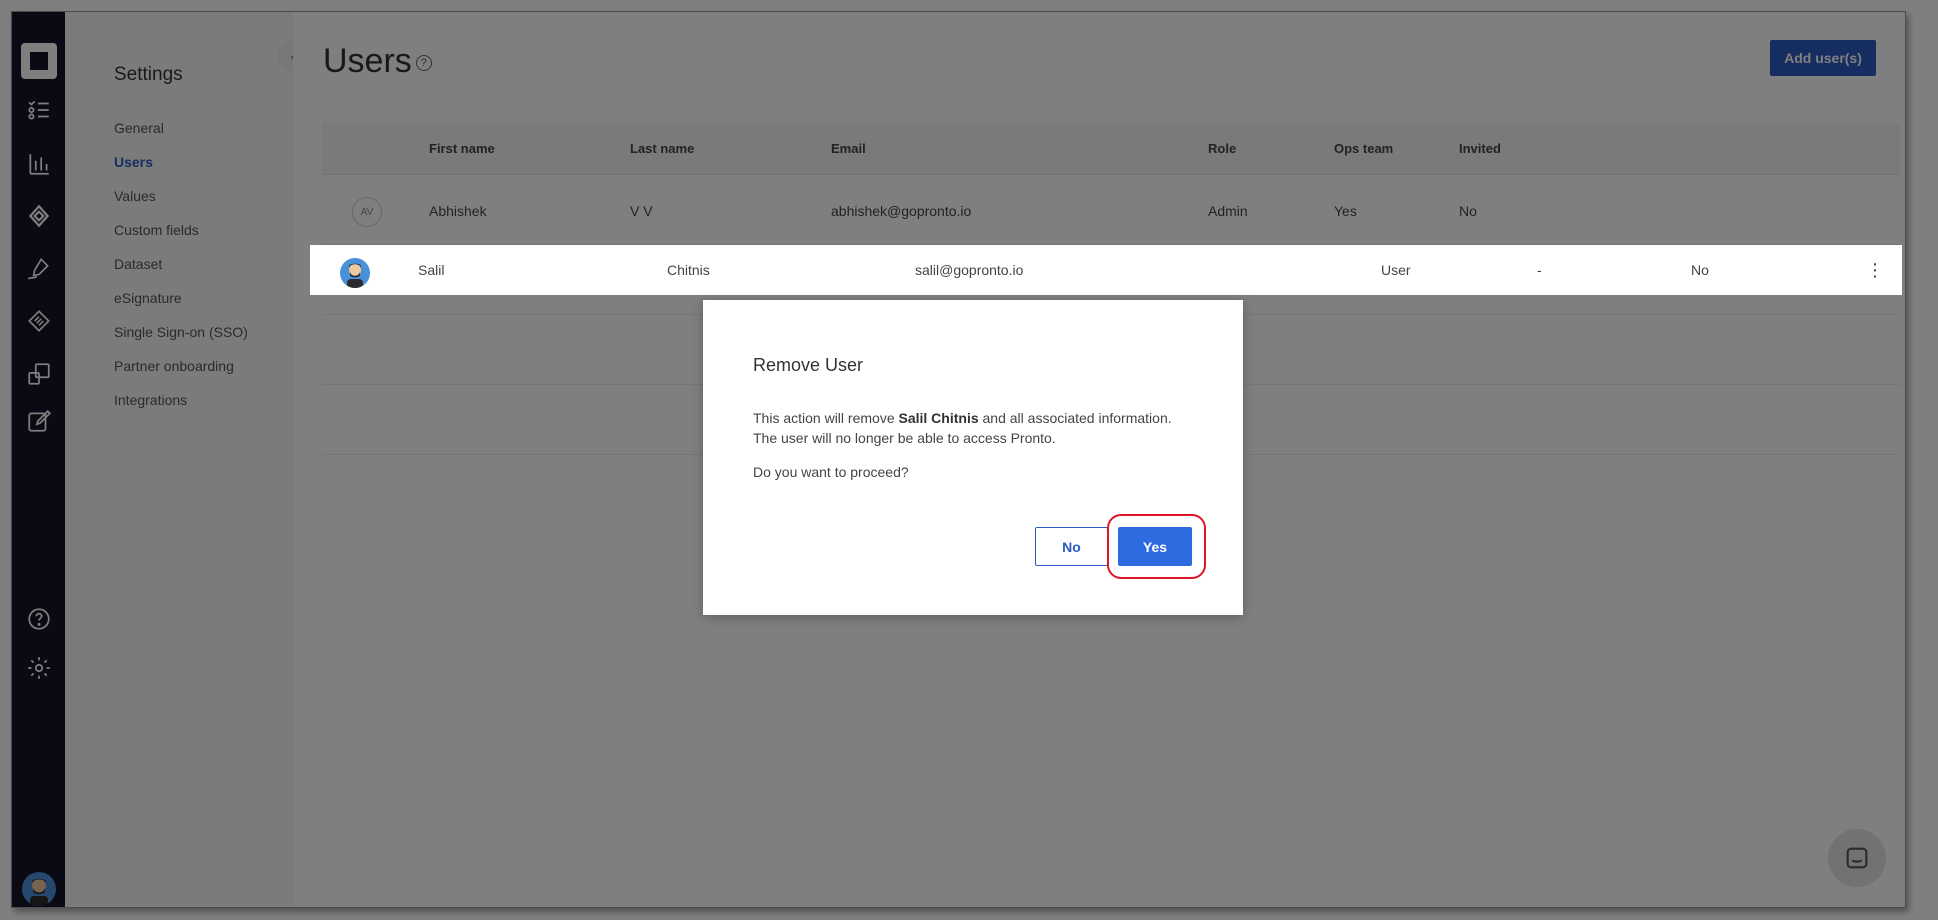  Describe the element at coordinates (1071, 546) in the screenshot. I see `no-button: No` at that location.